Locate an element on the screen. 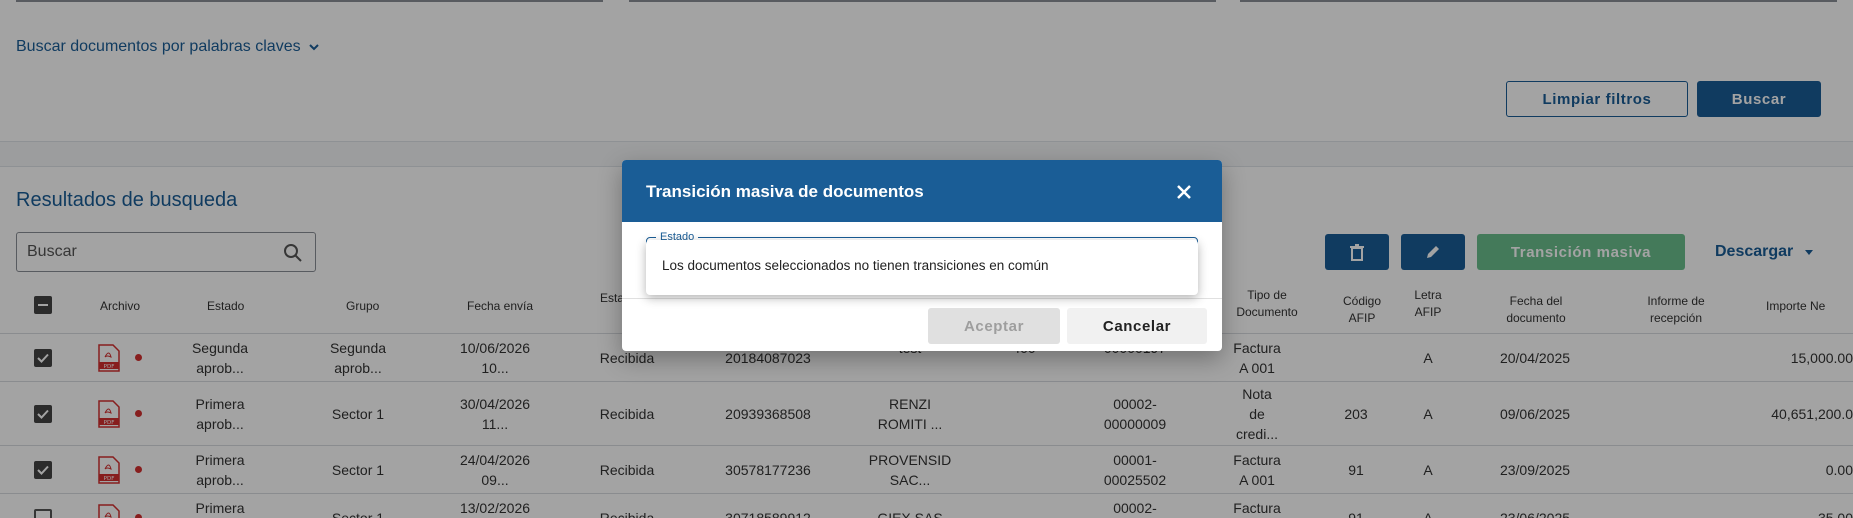 This screenshot has height=518, width=1853. dialog-title: Transición masiva de documentos is located at coordinates (785, 191).